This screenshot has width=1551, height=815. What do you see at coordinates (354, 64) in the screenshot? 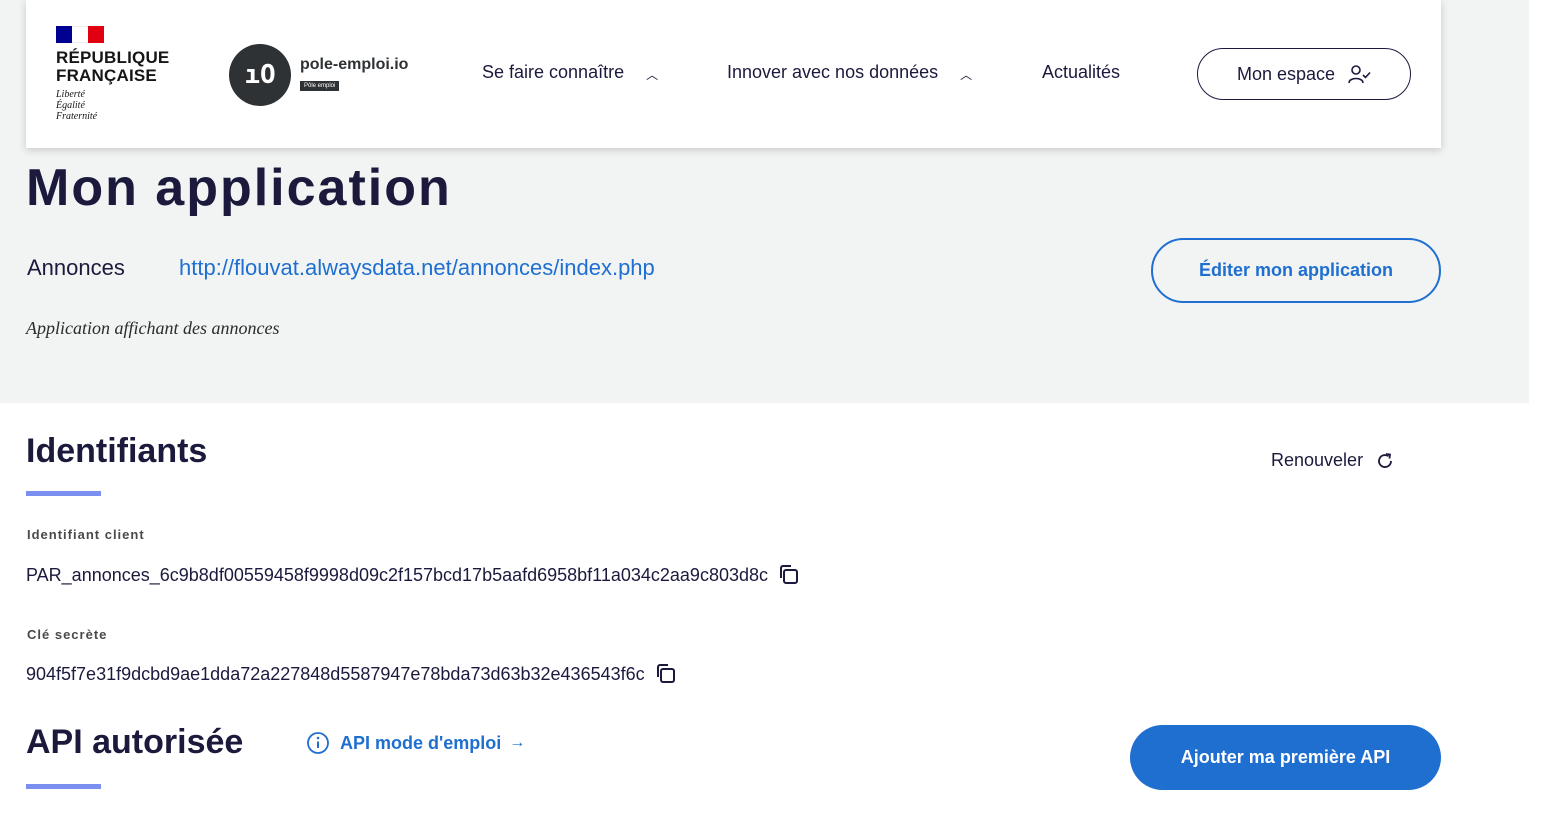
I see `brand-name: pole-emploi.io` at bounding box center [354, 64].